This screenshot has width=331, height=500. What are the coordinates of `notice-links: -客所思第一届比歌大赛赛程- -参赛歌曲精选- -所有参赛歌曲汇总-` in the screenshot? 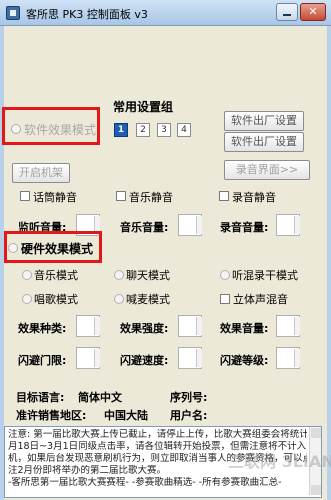 It's located at (157, 483).